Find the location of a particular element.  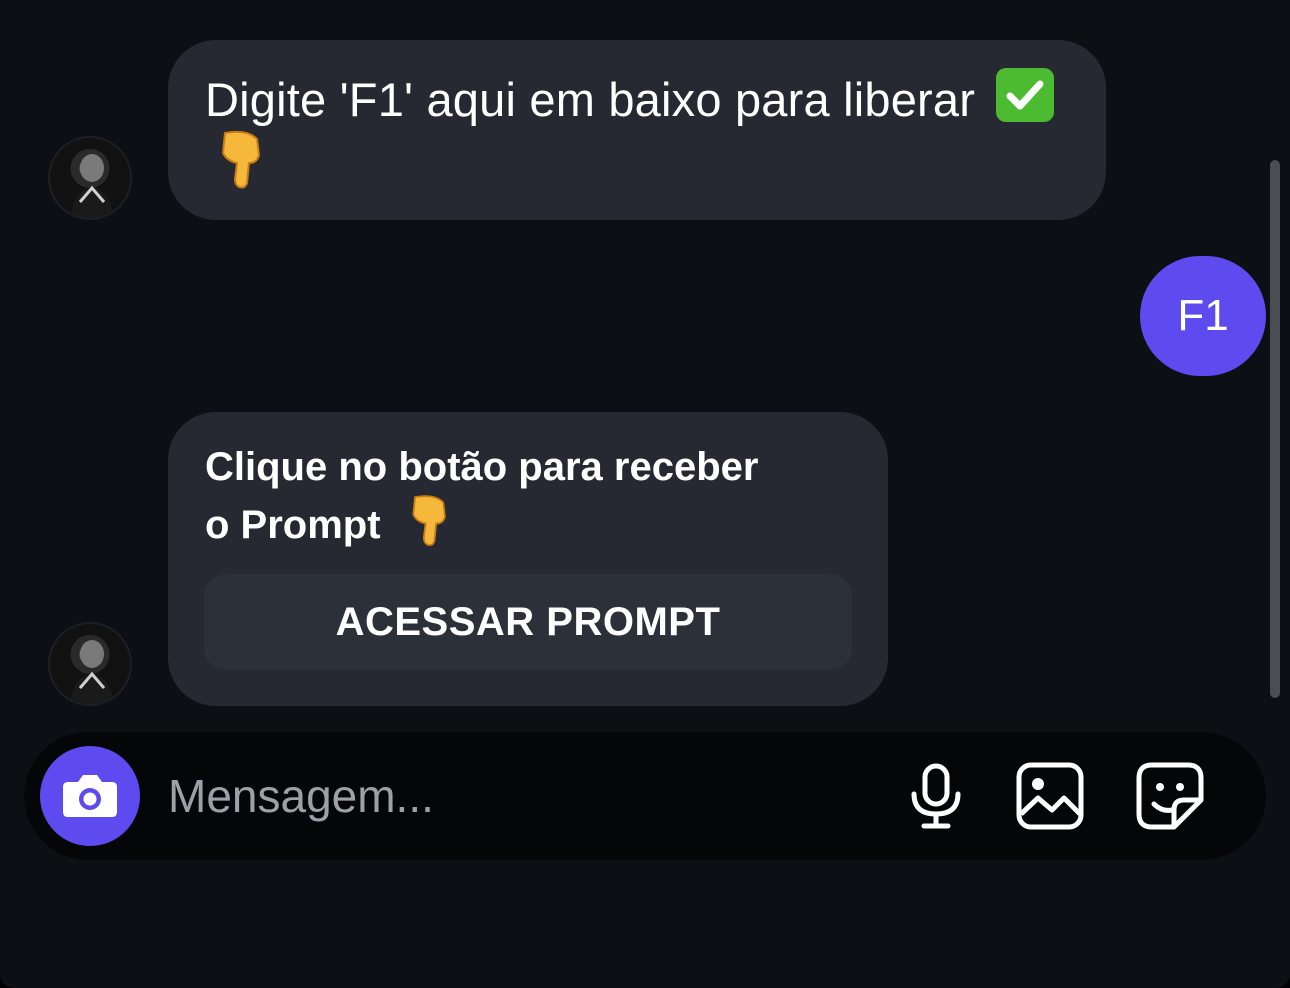

microphone-button is located at coordinates (936, 796).